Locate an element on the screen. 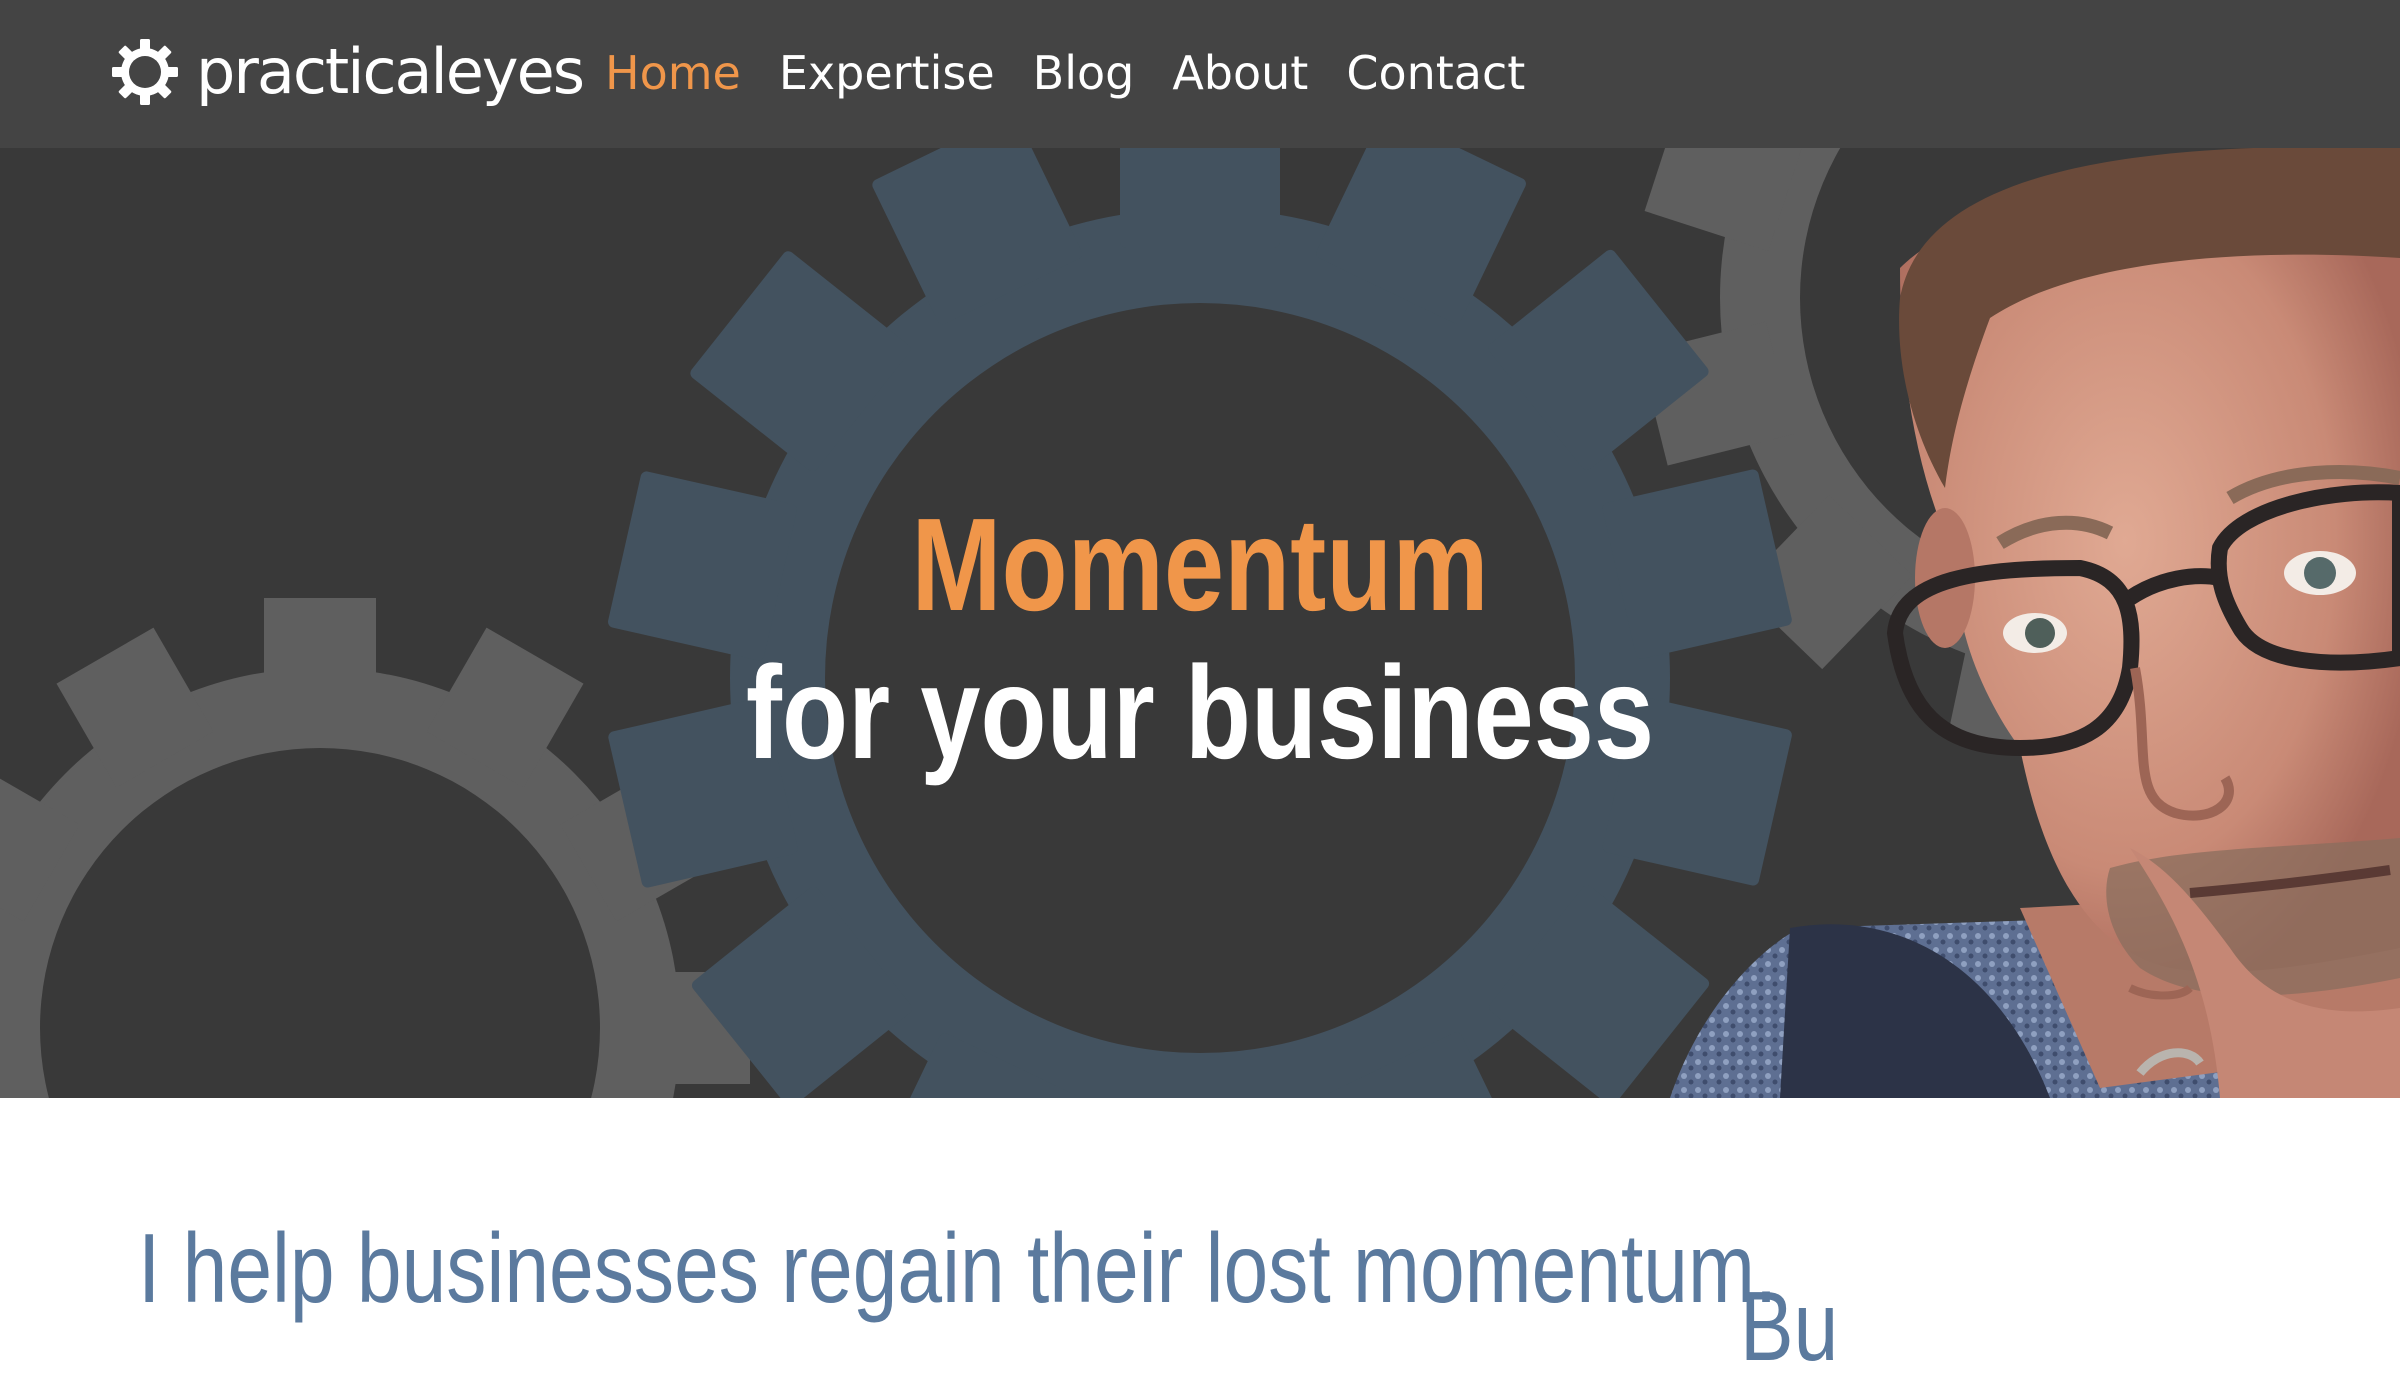 The width and height of the screenshot is (2400, 1386). site-logo: practicaleyes is located at coordinates (347, 72).